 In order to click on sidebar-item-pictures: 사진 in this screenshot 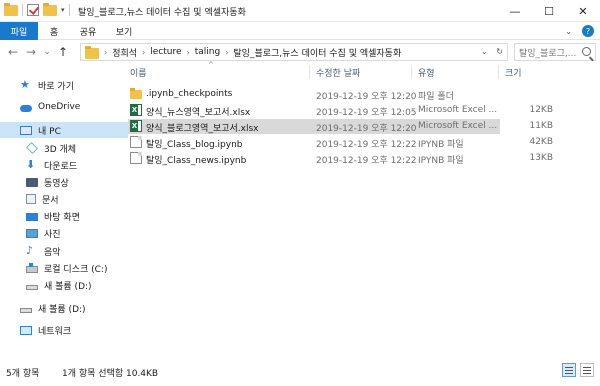, I will do `click(64, 233)`.